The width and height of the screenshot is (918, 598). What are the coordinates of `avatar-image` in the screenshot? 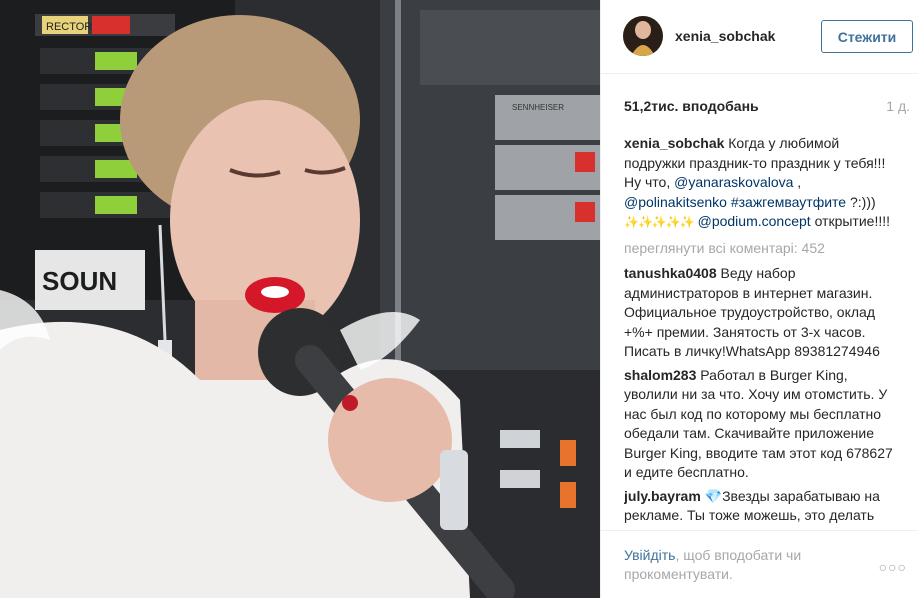 It's located at (643, 36).